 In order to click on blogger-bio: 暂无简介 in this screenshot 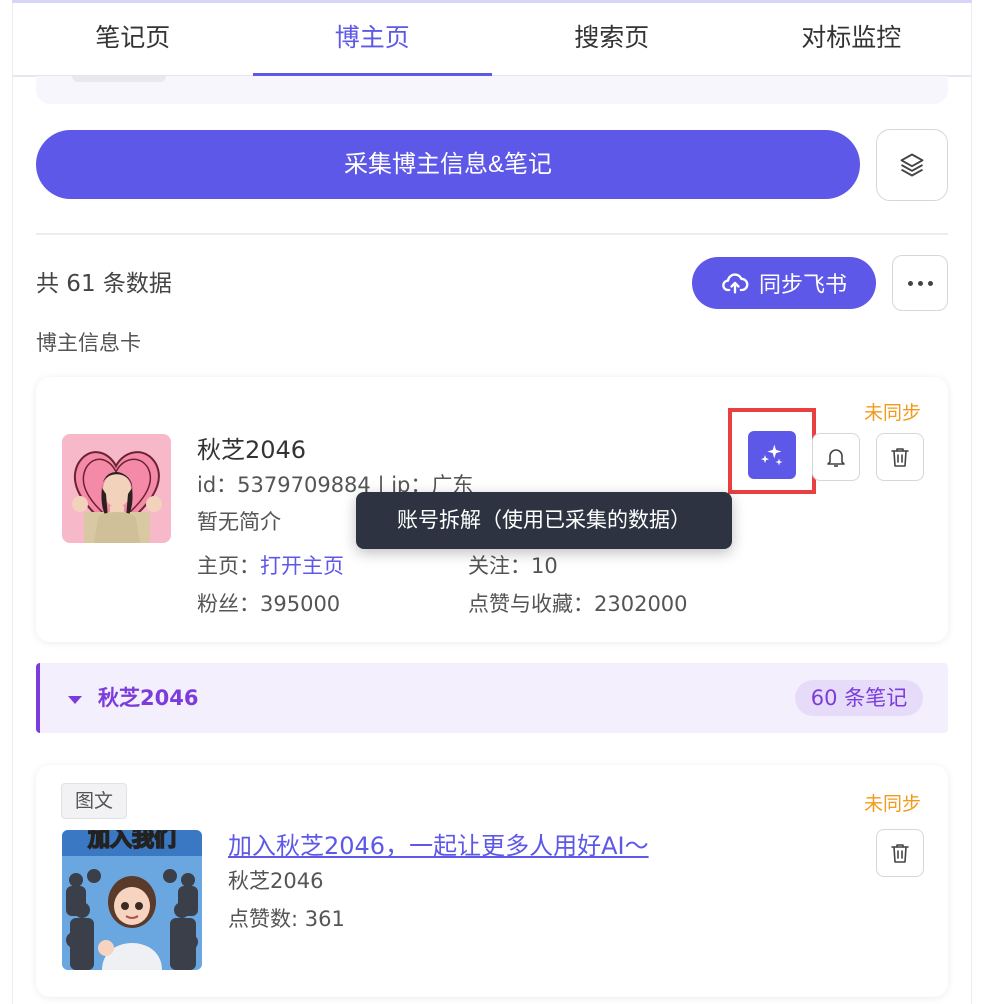, I will do `click(239, 522)`.